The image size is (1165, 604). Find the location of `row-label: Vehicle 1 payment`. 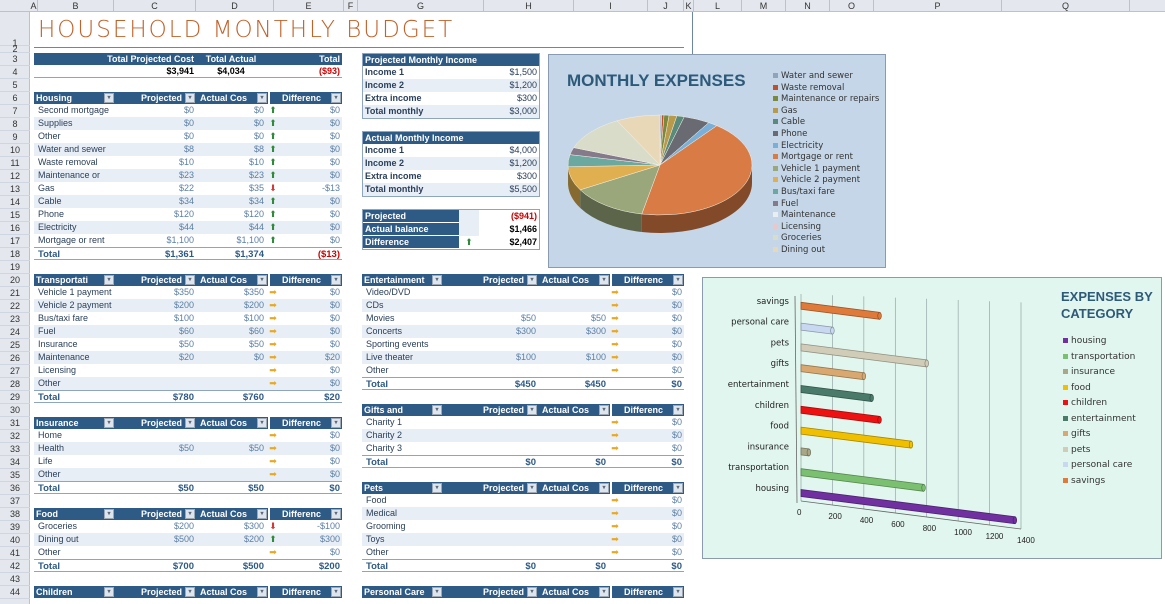

row-label: Vehicle 1 payment is located at coordinates (75, 292).